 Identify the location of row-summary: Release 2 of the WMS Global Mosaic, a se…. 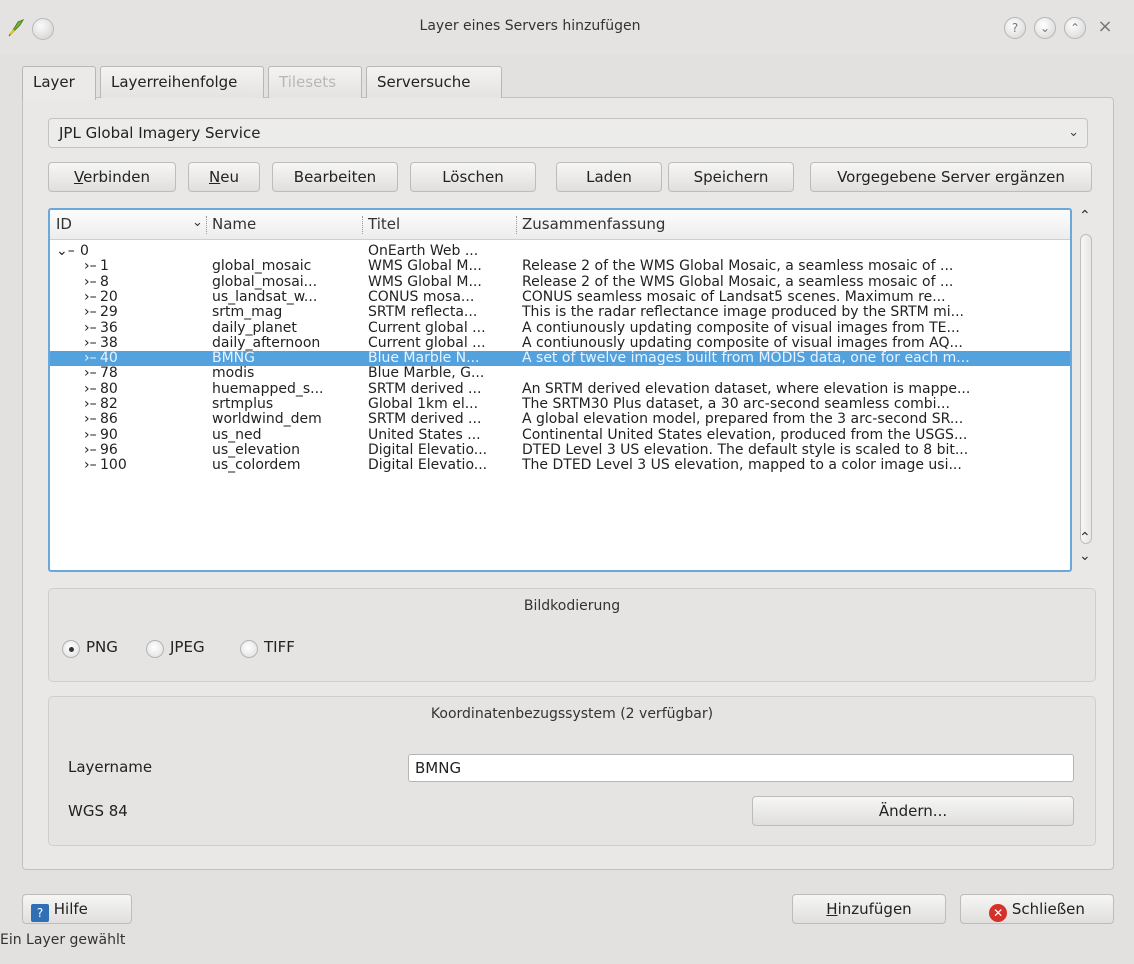
(738, 282).